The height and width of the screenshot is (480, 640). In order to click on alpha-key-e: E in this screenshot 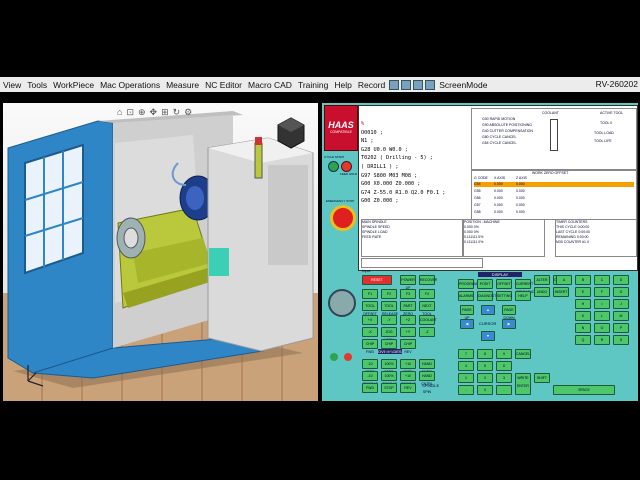, I will do `click(583, 292)`.